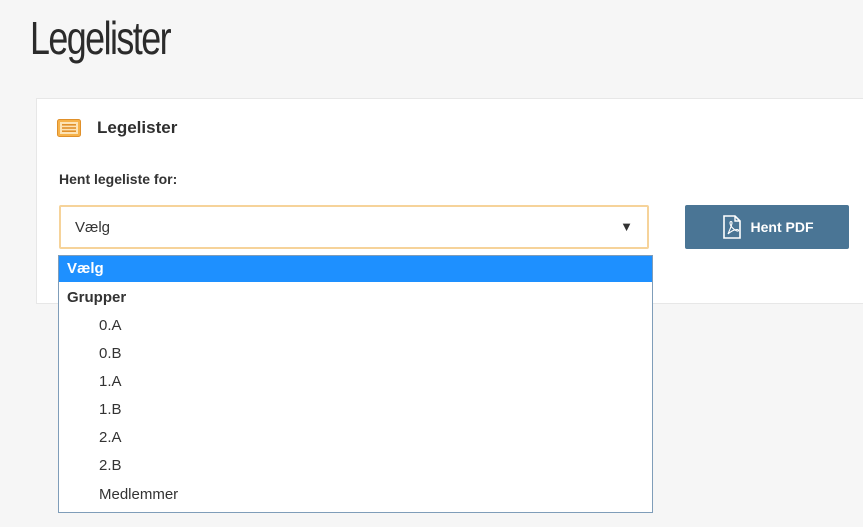 The width and height of the screenshot is (863, 527). What do you see at coordinates (355, 495) in the screenshot?
I see `dropdown-option-medlemmer: Medlemmer` at bounding box center [355, 495].